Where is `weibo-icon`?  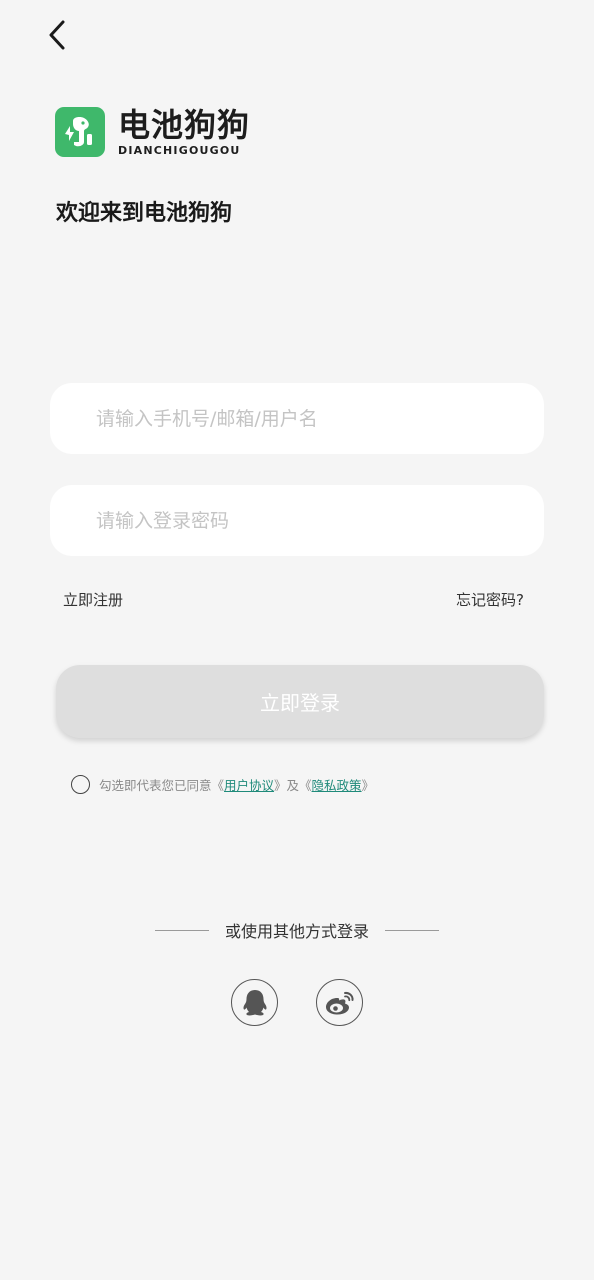 weibo-icon is located at coordinates (339, 1002).